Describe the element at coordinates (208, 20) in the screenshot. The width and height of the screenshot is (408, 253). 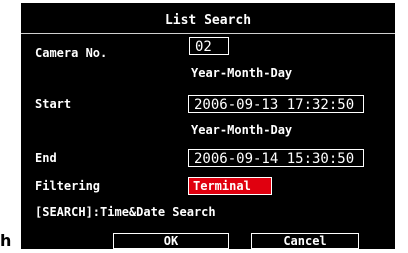
I see `dialog-title: List Search` at that location.